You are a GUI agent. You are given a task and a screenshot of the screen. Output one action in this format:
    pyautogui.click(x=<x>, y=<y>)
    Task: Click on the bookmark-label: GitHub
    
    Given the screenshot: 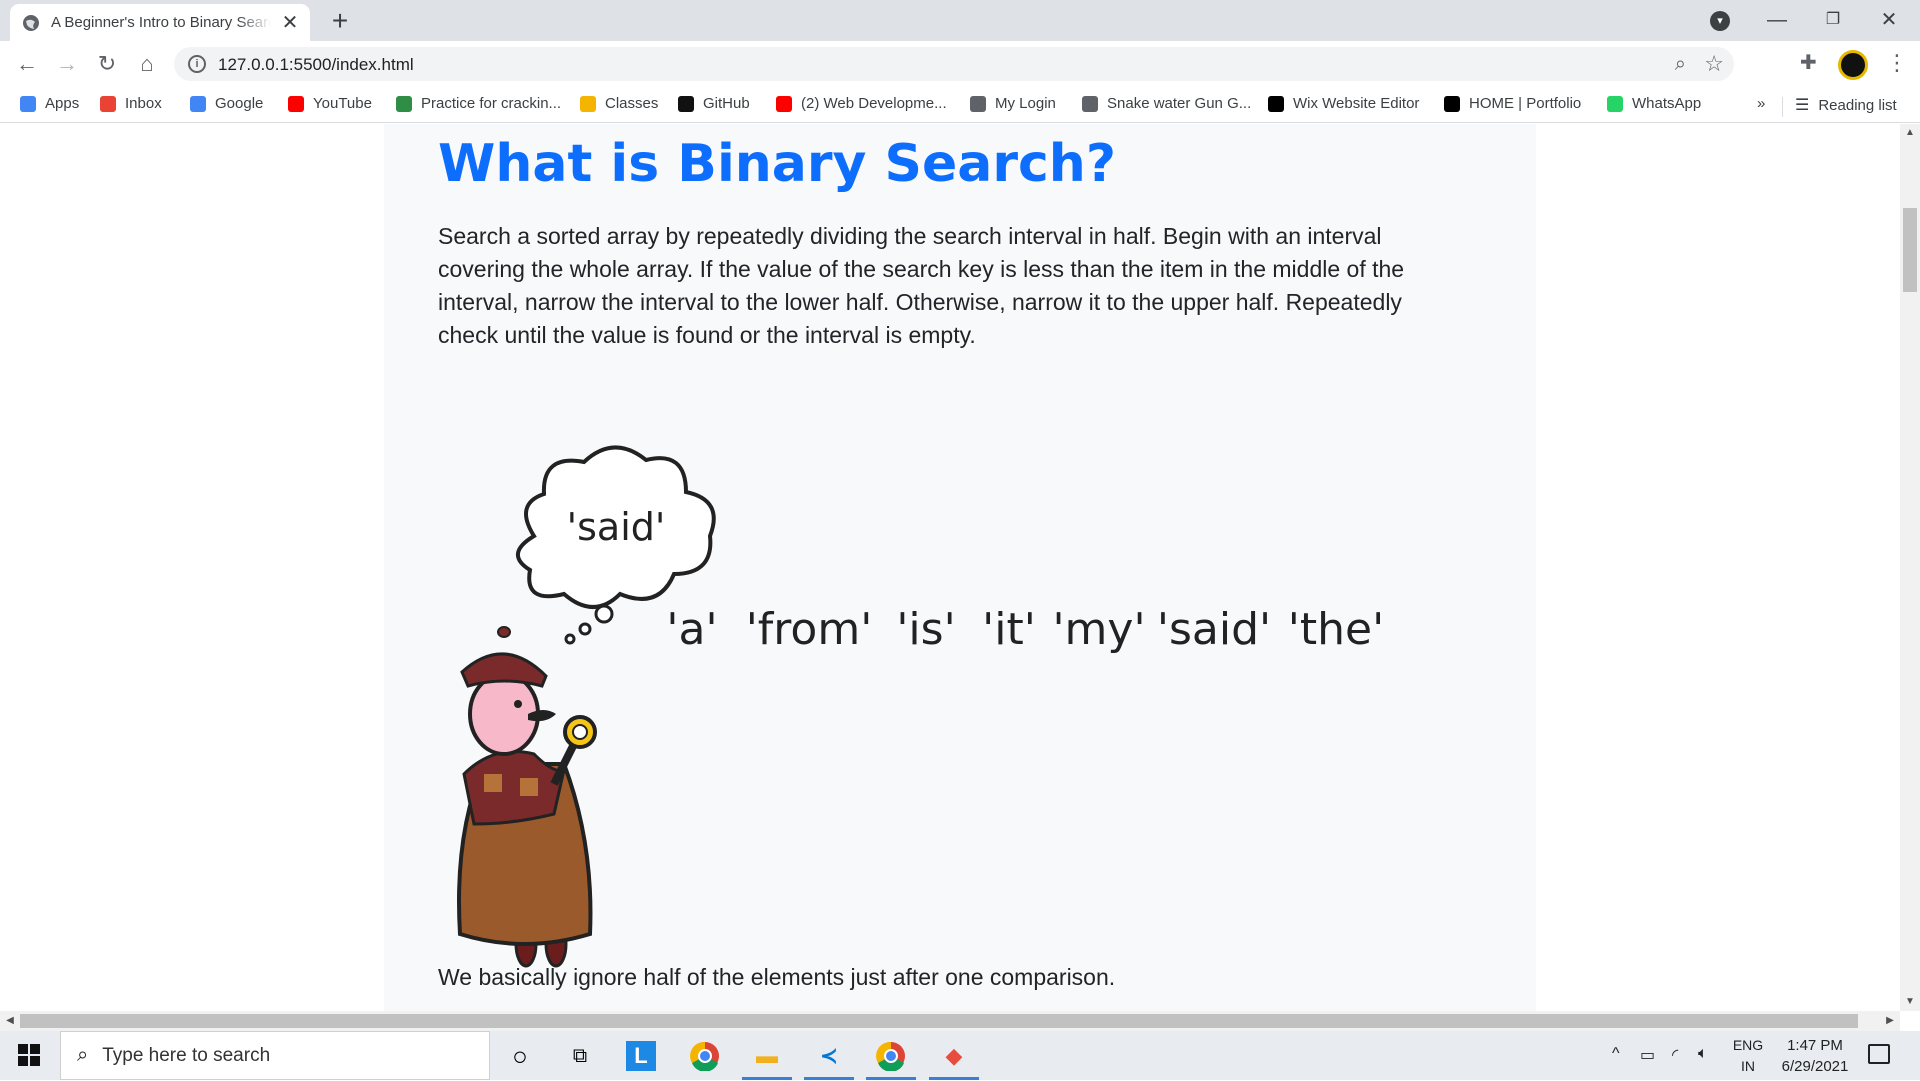 What is the action you would take?
    pyautogui.click(x=726, y=103)
    